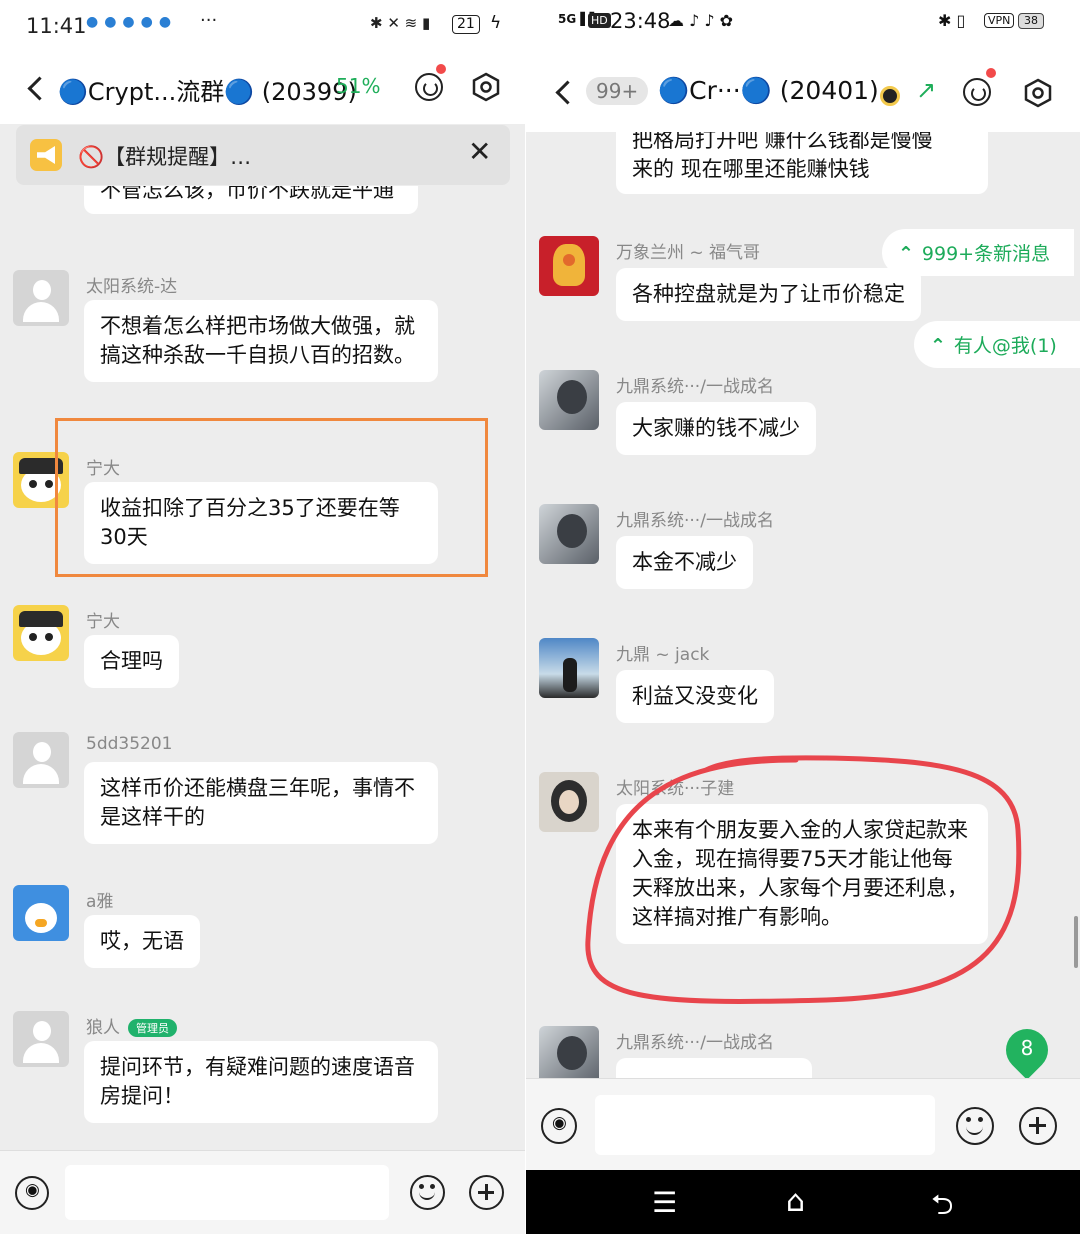 The height and width of the screenshot is (1234, 1080). What do you see at coordinates (400, 23) in the screenshot?
I see `system-status-icons: ✱ ✕ ≋ ▮` at bounding box center [400, 23].